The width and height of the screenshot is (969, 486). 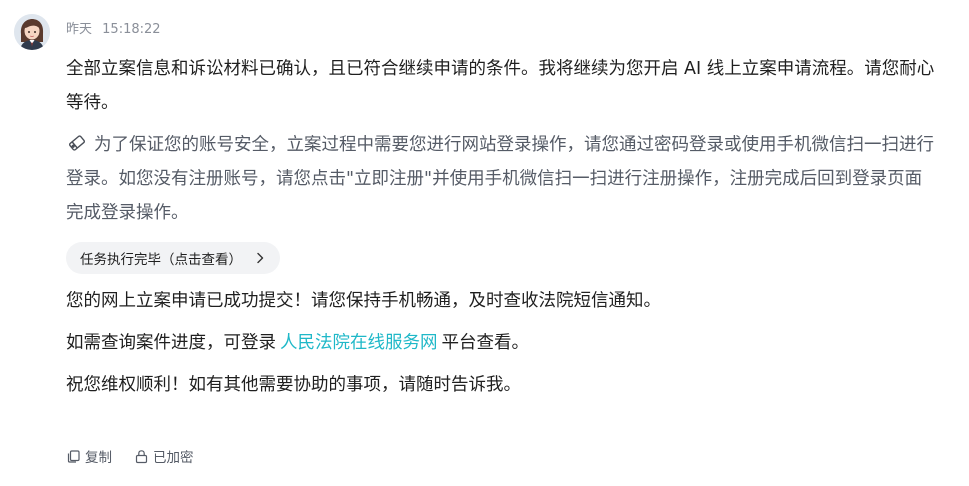 I want to click on copy-label: 复制, so click(x=98, y=458).